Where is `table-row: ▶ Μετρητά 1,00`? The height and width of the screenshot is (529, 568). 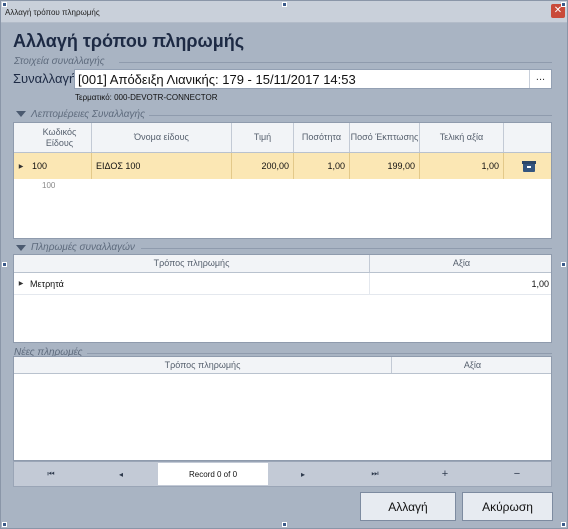
table-row: ▶ Μετρητά 1,00 is located at coordinates (282, 284).